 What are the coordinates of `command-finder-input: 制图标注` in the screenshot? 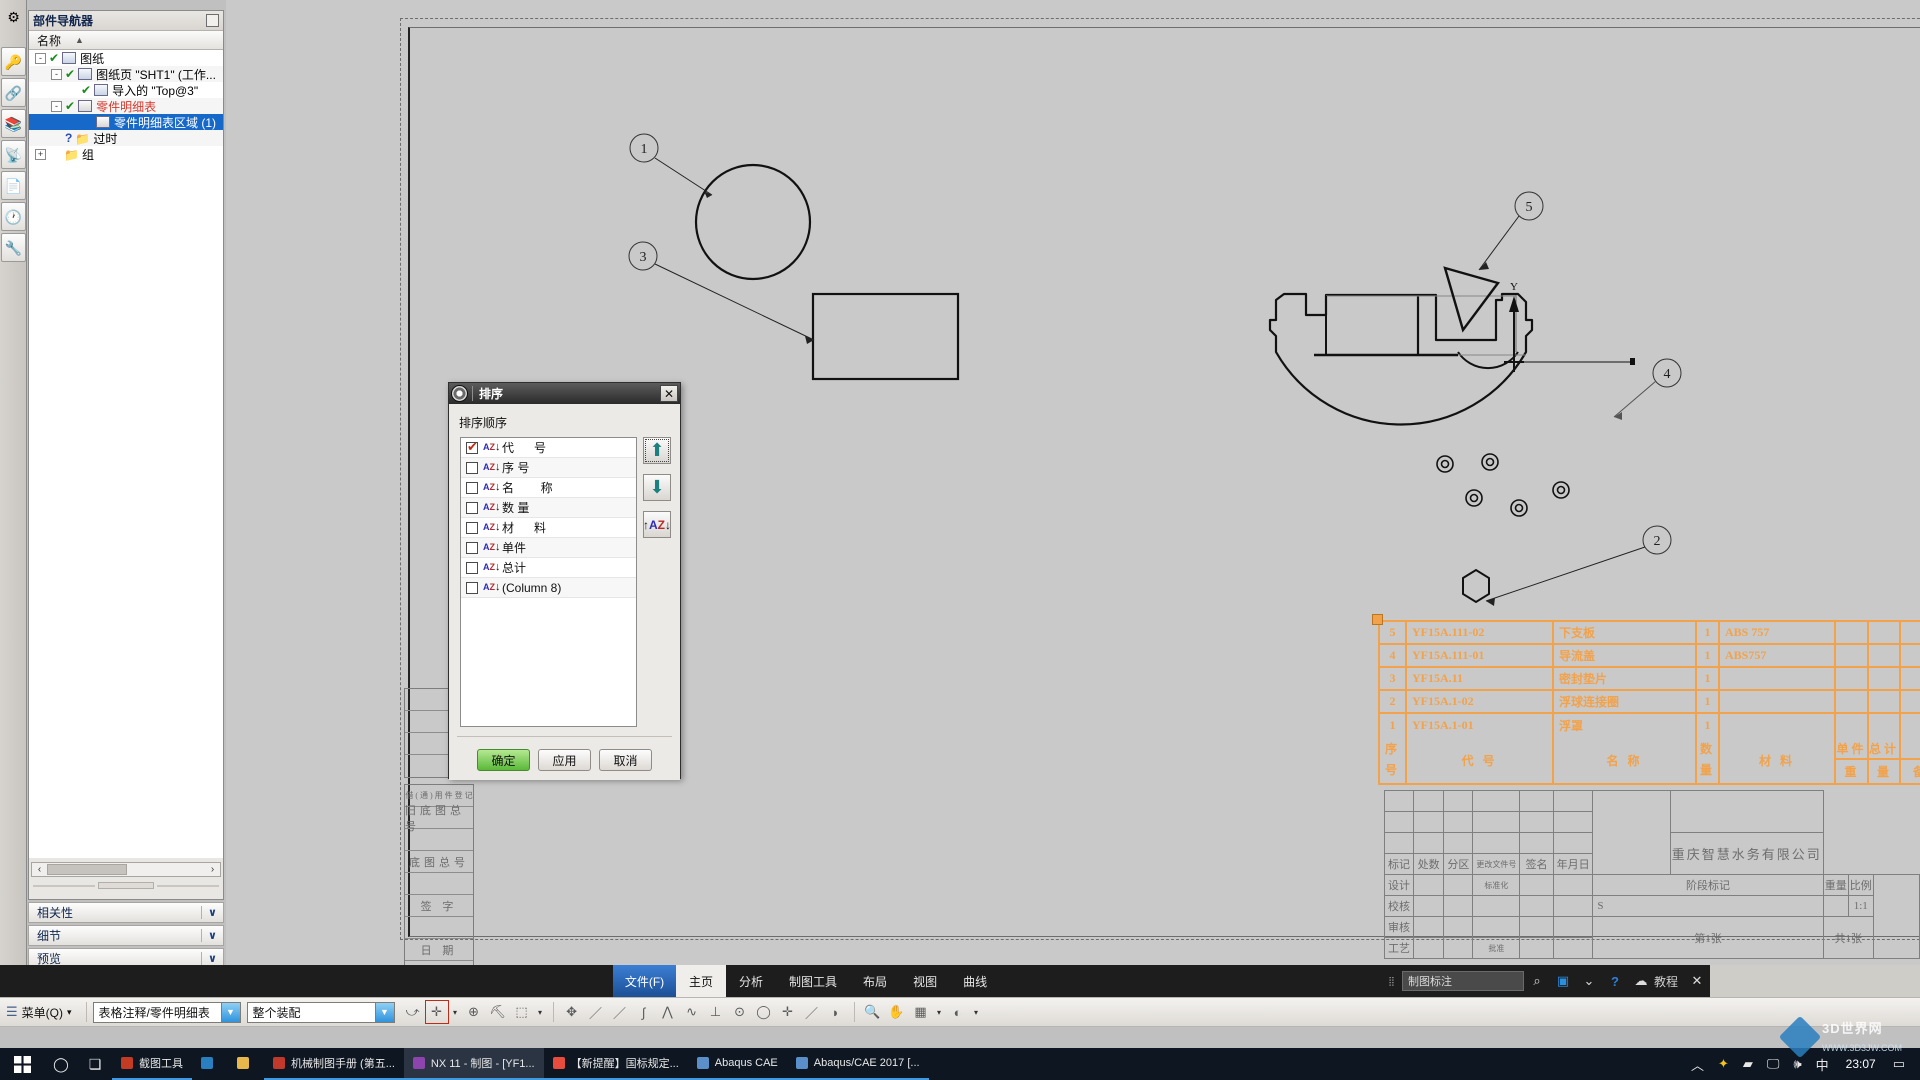 It's located at (1462, 981).